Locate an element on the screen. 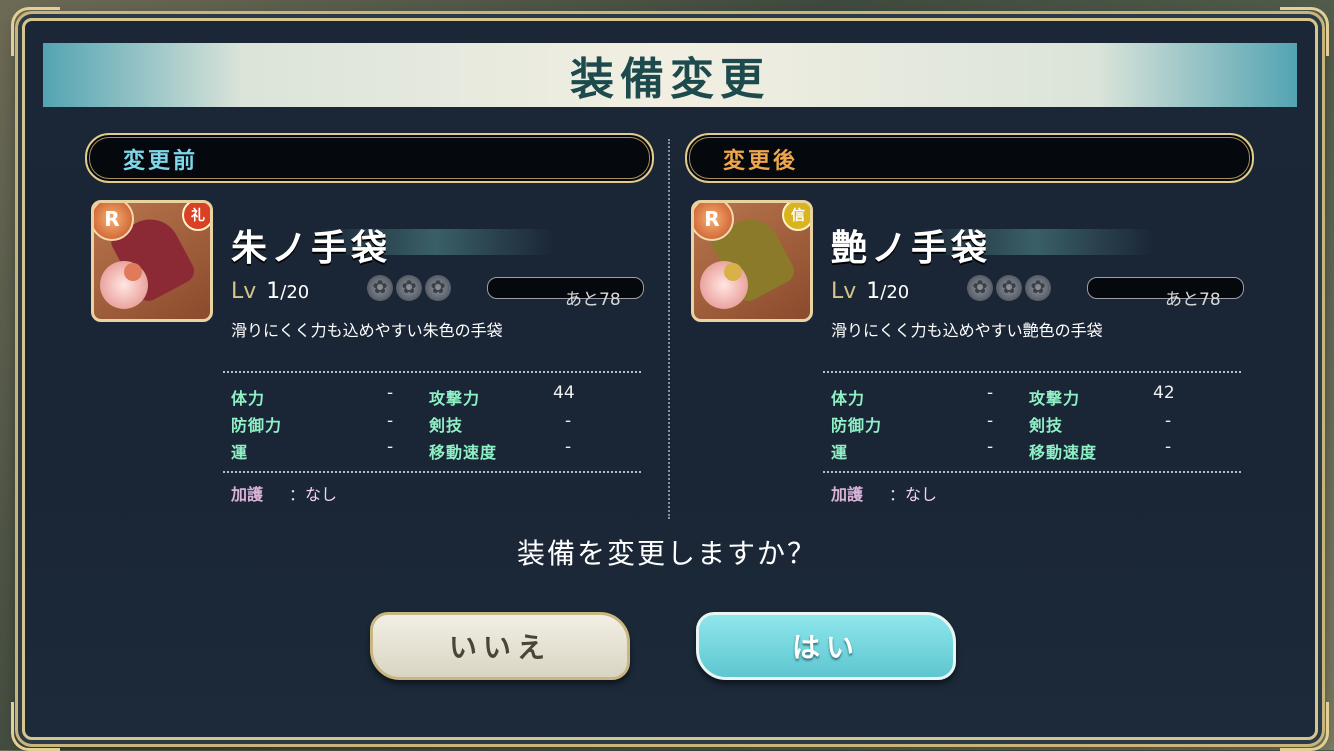  after-gem-slots: ✿ ✿ ✿ is located at coordinates (1009, 288).